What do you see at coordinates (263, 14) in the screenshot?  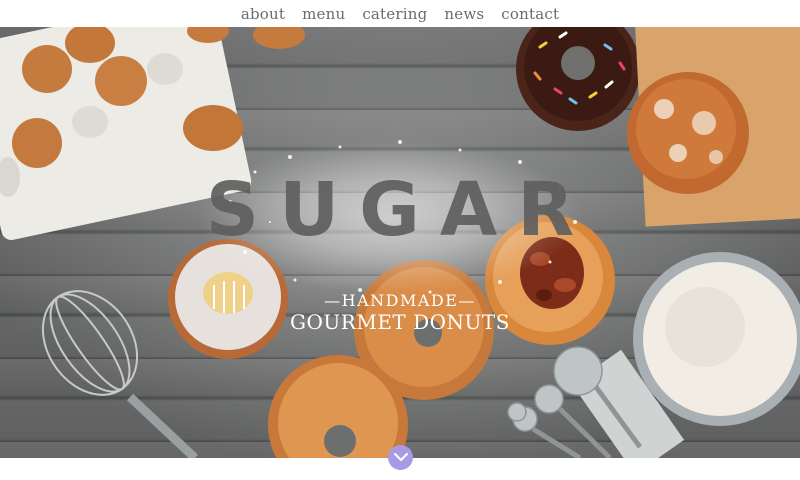 I see `nav-about-link: about` at bounding box center [263, 14].